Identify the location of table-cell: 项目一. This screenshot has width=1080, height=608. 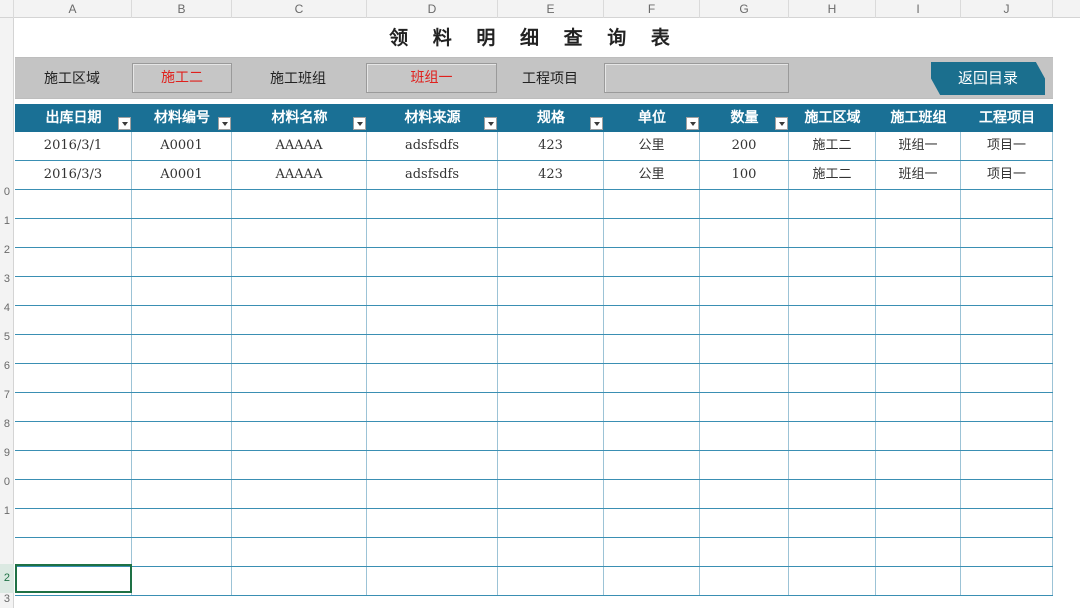
(1007, 175).